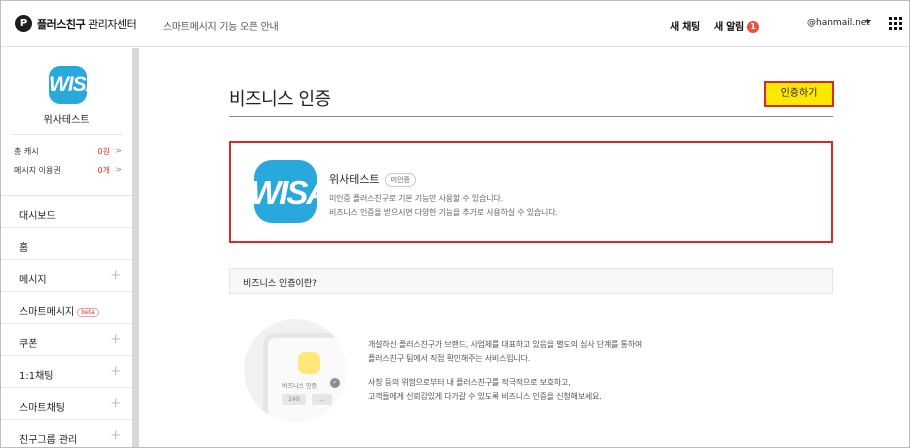 The width and height of the screenshot is (910, 448). What do you see at coordinates (729, 27) in the screenshot?
I see `new-alert-label: 새 알림` at bounding box center [729, 27].